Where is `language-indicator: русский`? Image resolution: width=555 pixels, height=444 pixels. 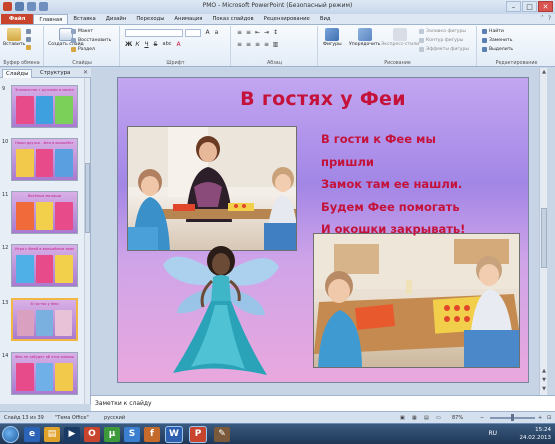 language-indicator: русский is located at coordinates (114, 418).